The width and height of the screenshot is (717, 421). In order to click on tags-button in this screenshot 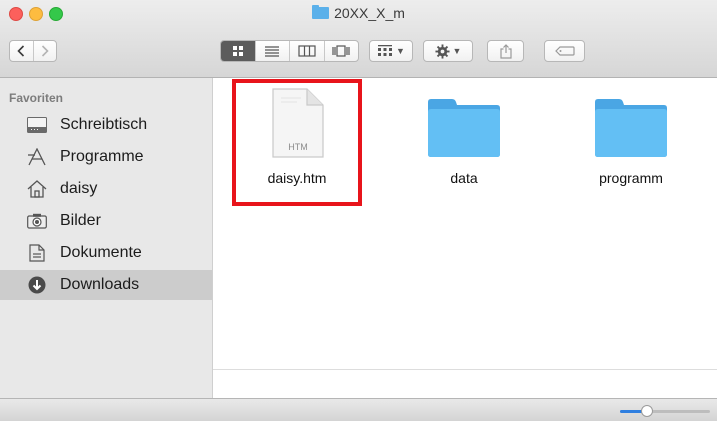, I will do `click(564, 51)`.